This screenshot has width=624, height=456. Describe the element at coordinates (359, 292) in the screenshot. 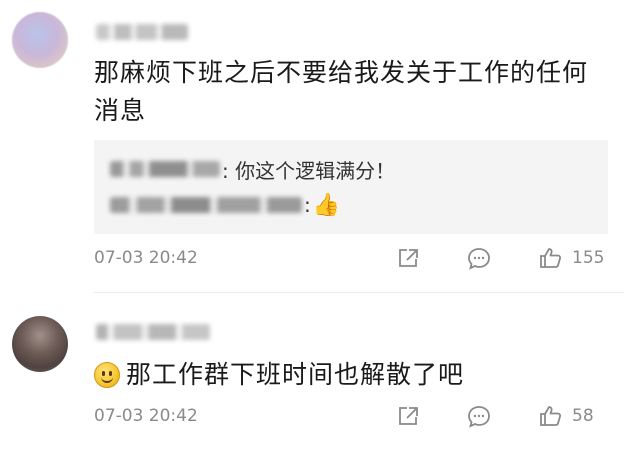

I see `divider` at that location.